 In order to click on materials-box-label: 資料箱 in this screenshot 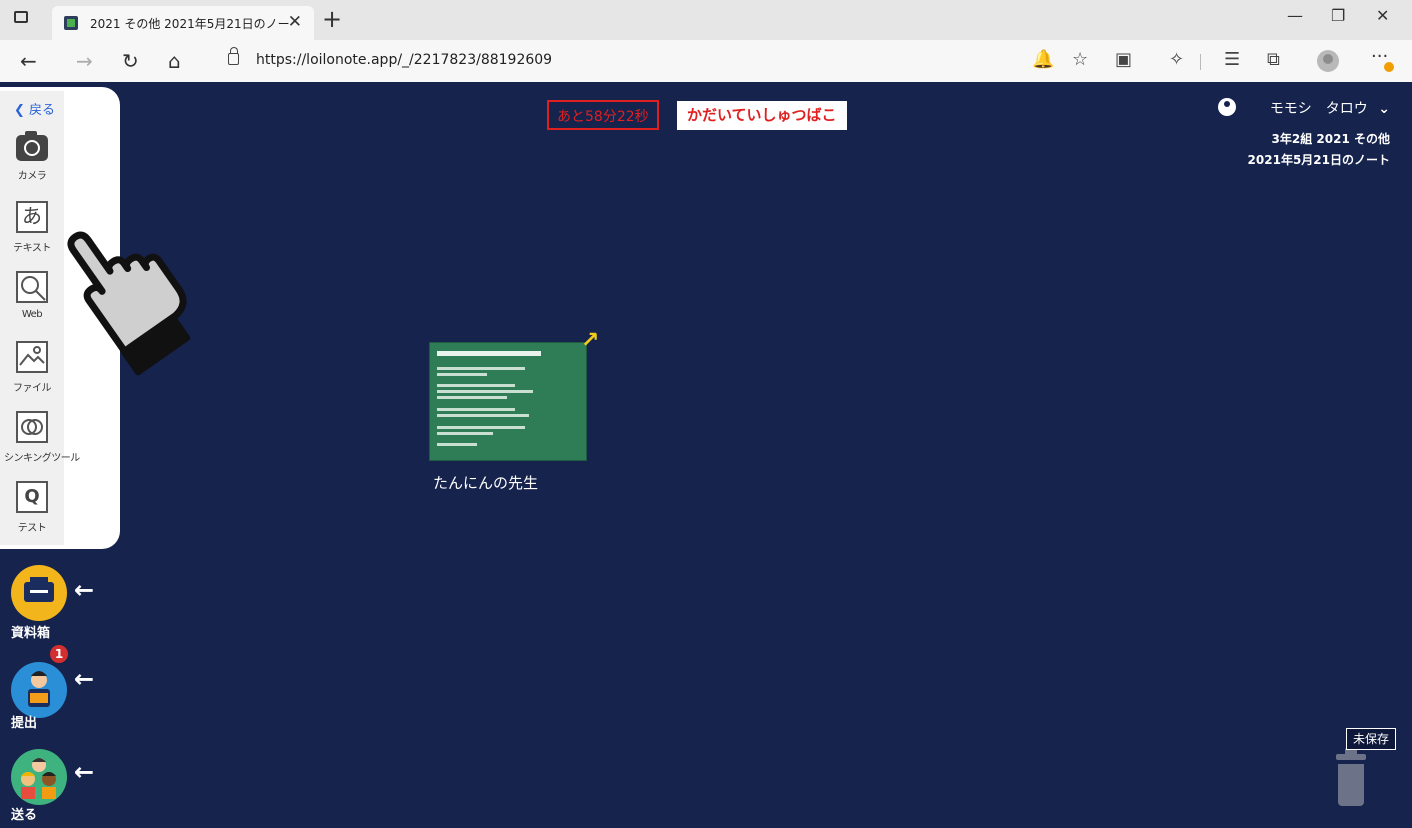, I will do `click(31, 633)`.